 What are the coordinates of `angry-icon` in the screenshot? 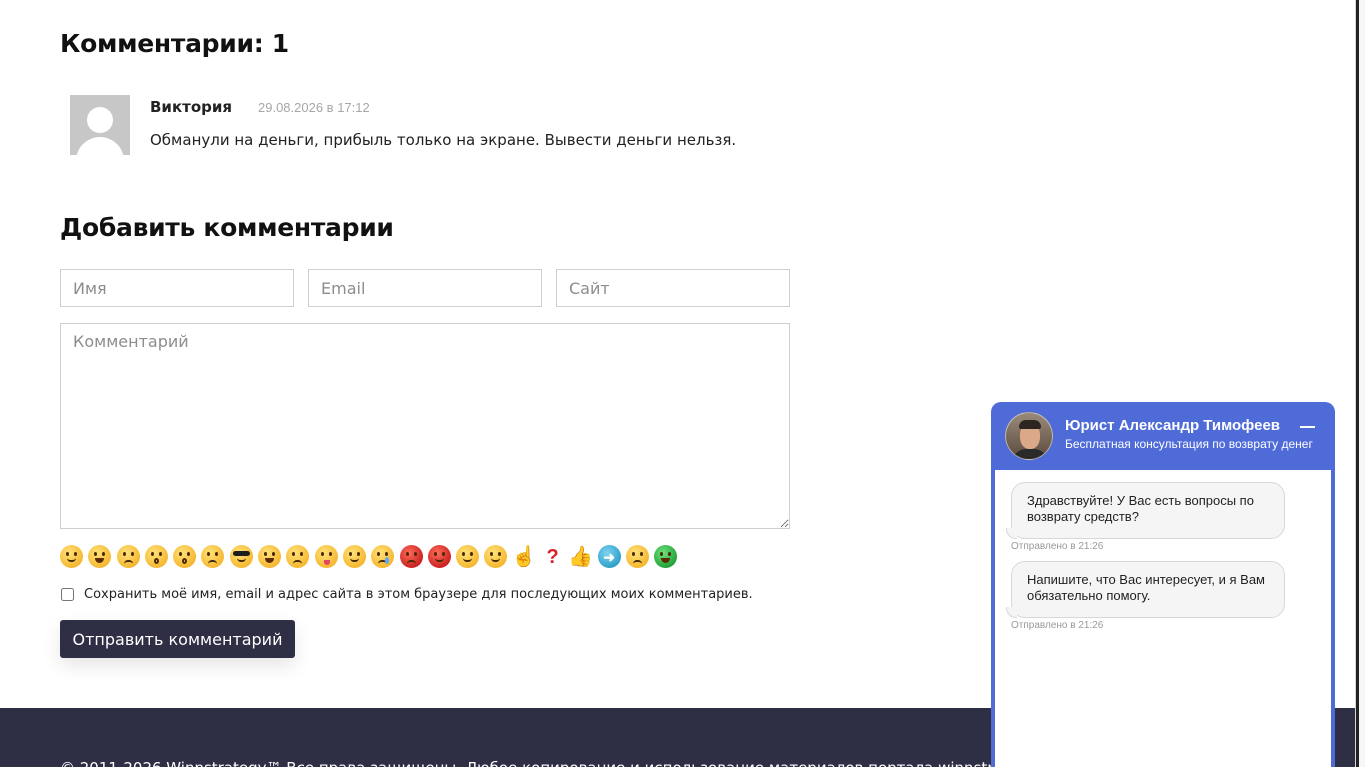 It's located at (411, 556).